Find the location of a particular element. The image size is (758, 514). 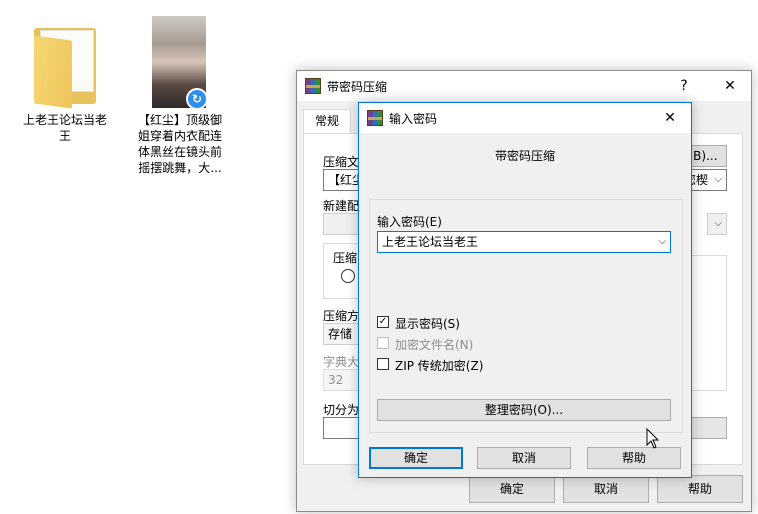

archive-name-field: 【红尘 is located at coordinates (343, 180).